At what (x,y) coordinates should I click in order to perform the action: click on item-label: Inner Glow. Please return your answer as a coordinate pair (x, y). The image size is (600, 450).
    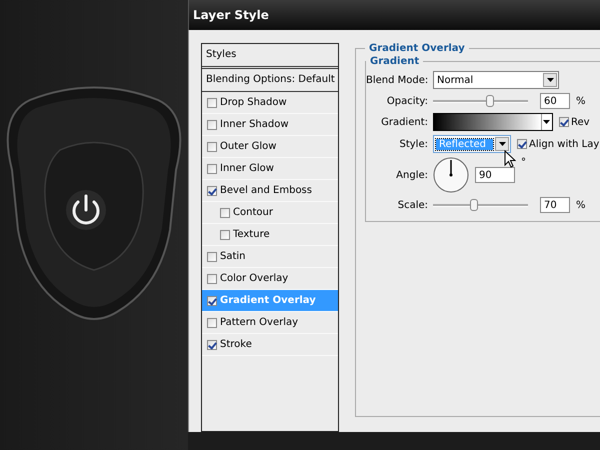
    Looking at the image, I should click on (247, 168).